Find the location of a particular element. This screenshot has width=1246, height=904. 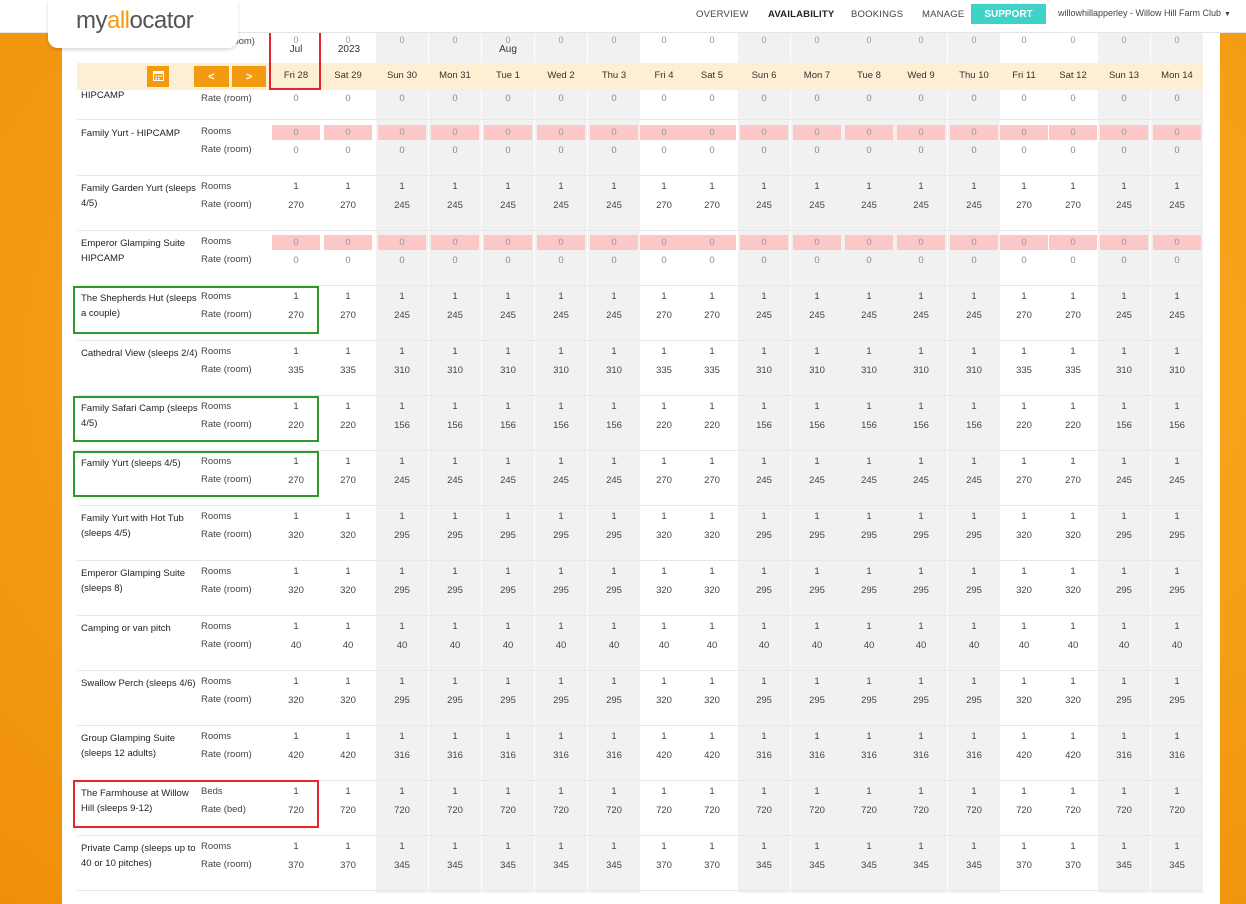

rate-cell: 345 is located at coordinates (764, 865).